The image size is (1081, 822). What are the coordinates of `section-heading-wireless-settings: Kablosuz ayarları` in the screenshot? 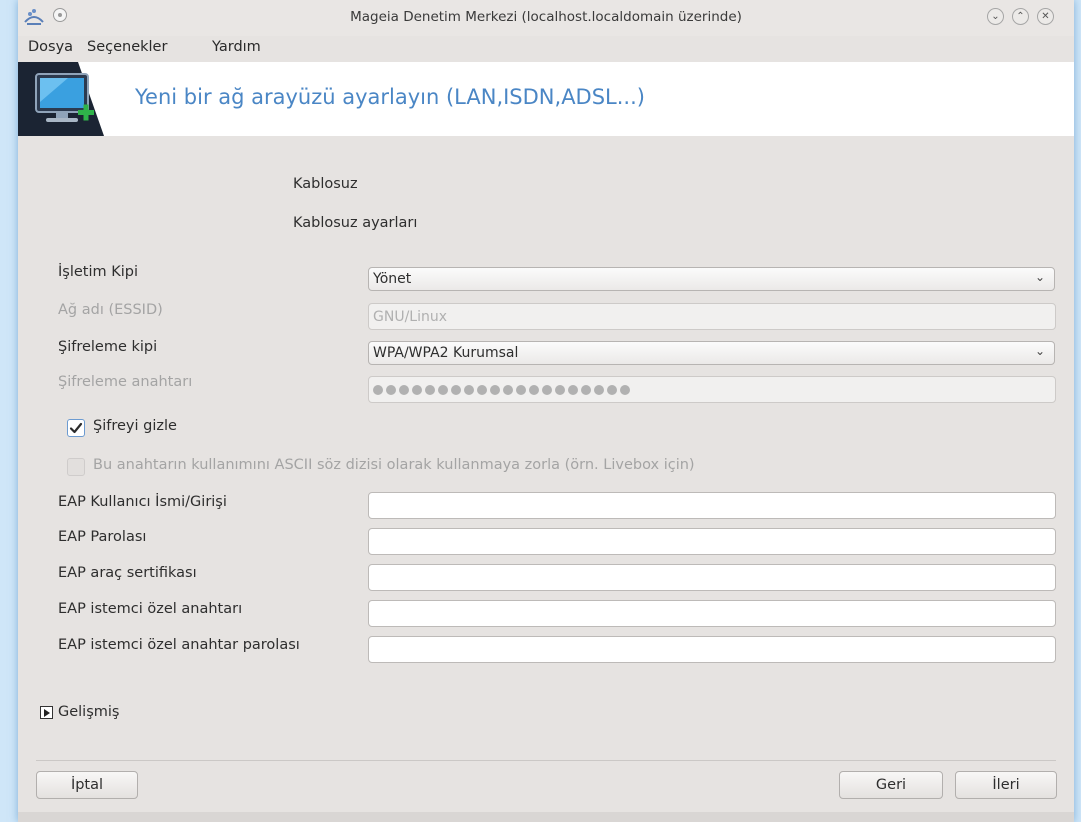 It's located at (355, 223).